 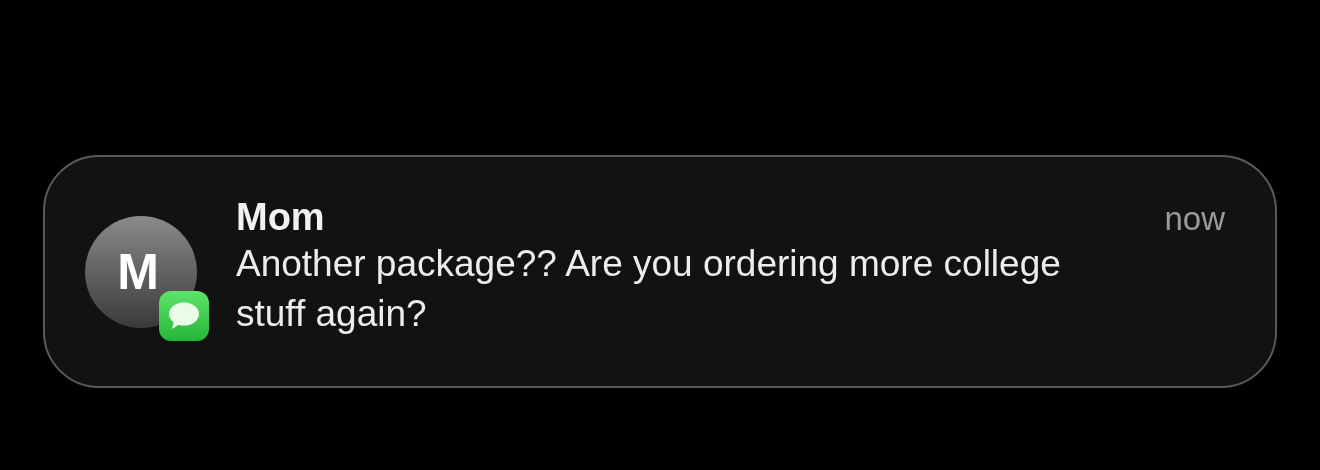 I want to click on sender-name: Mom, so click(x=280, y=217).